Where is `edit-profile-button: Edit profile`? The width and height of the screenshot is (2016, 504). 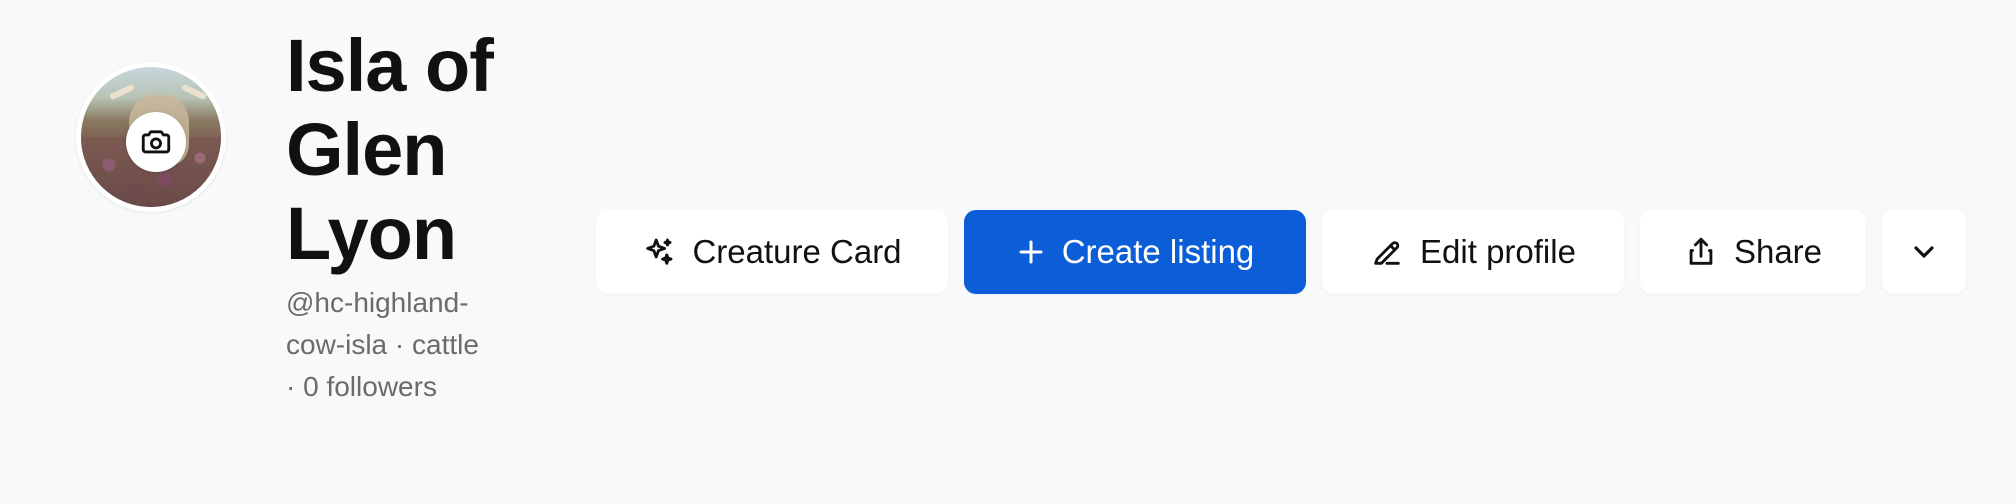
edit-profile-button: Edit profile is located at coordinates (1473, 252).